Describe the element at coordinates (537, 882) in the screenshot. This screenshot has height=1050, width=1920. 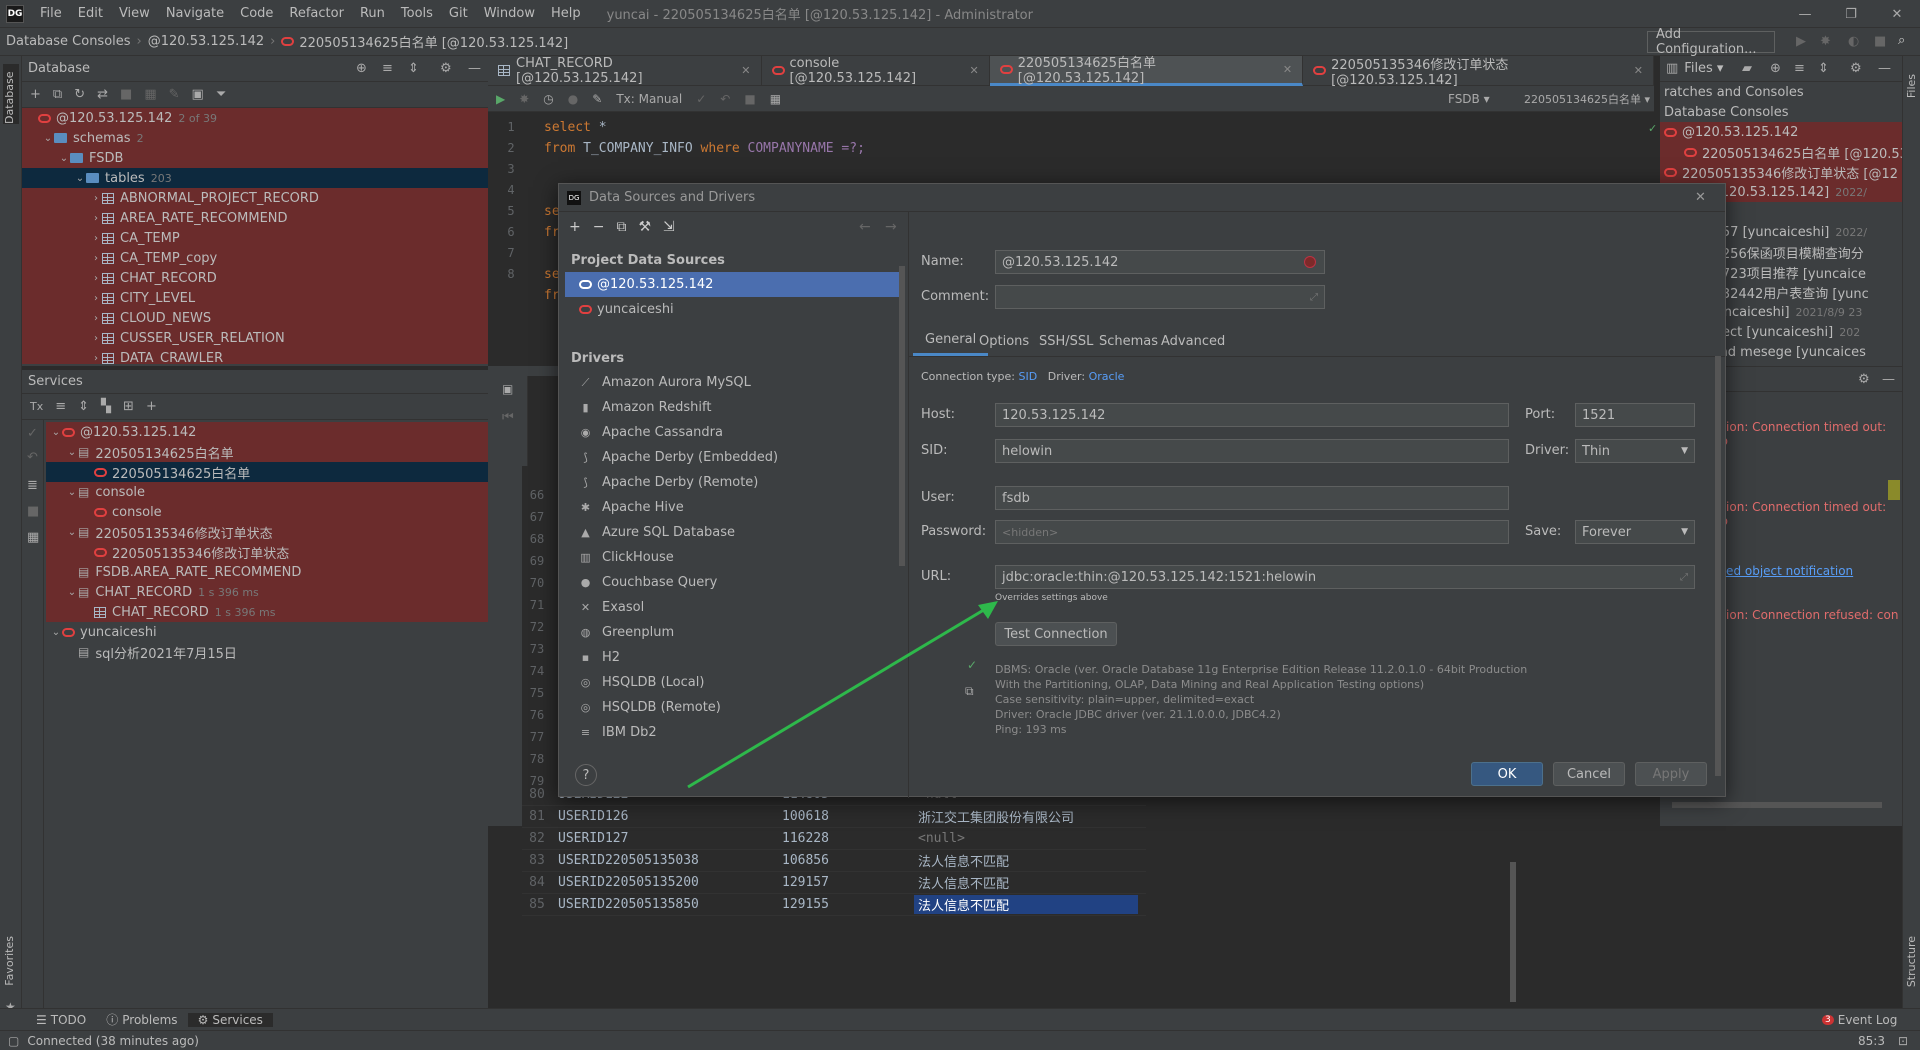
I see `table-cell: 84` at that location.